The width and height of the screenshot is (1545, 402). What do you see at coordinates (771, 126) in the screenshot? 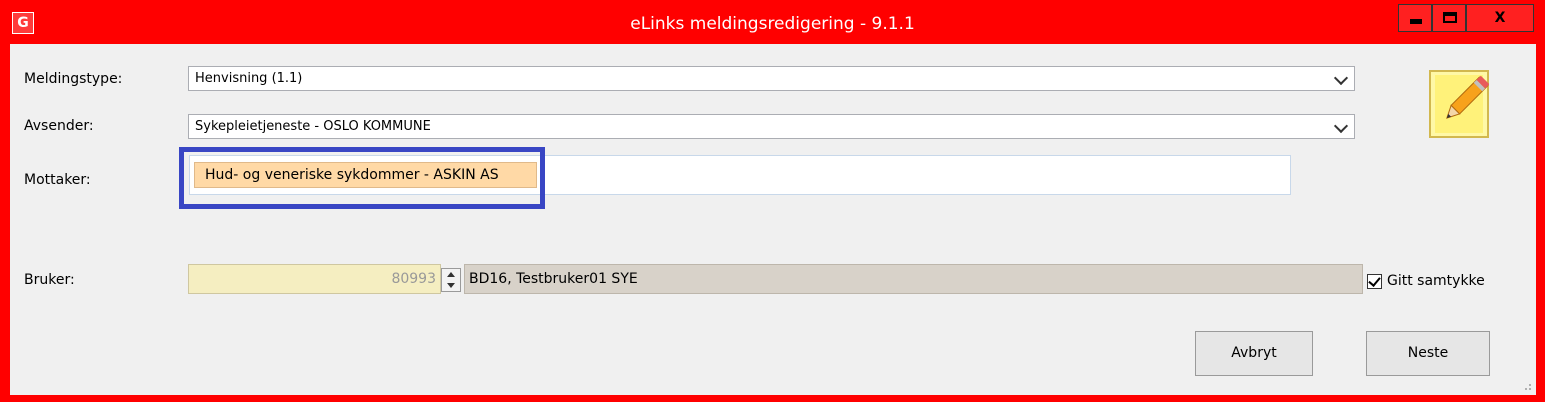
I see `avsender-select: Sykepleietjeneste - OSLO KOMMUNE` at bounding box center [771, 126].